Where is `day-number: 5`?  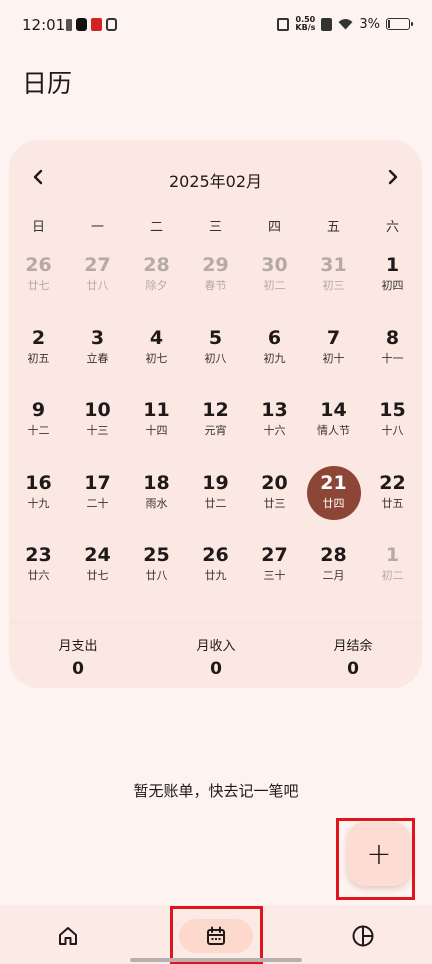 day-number: 5 is located at coordinates (215, 337).